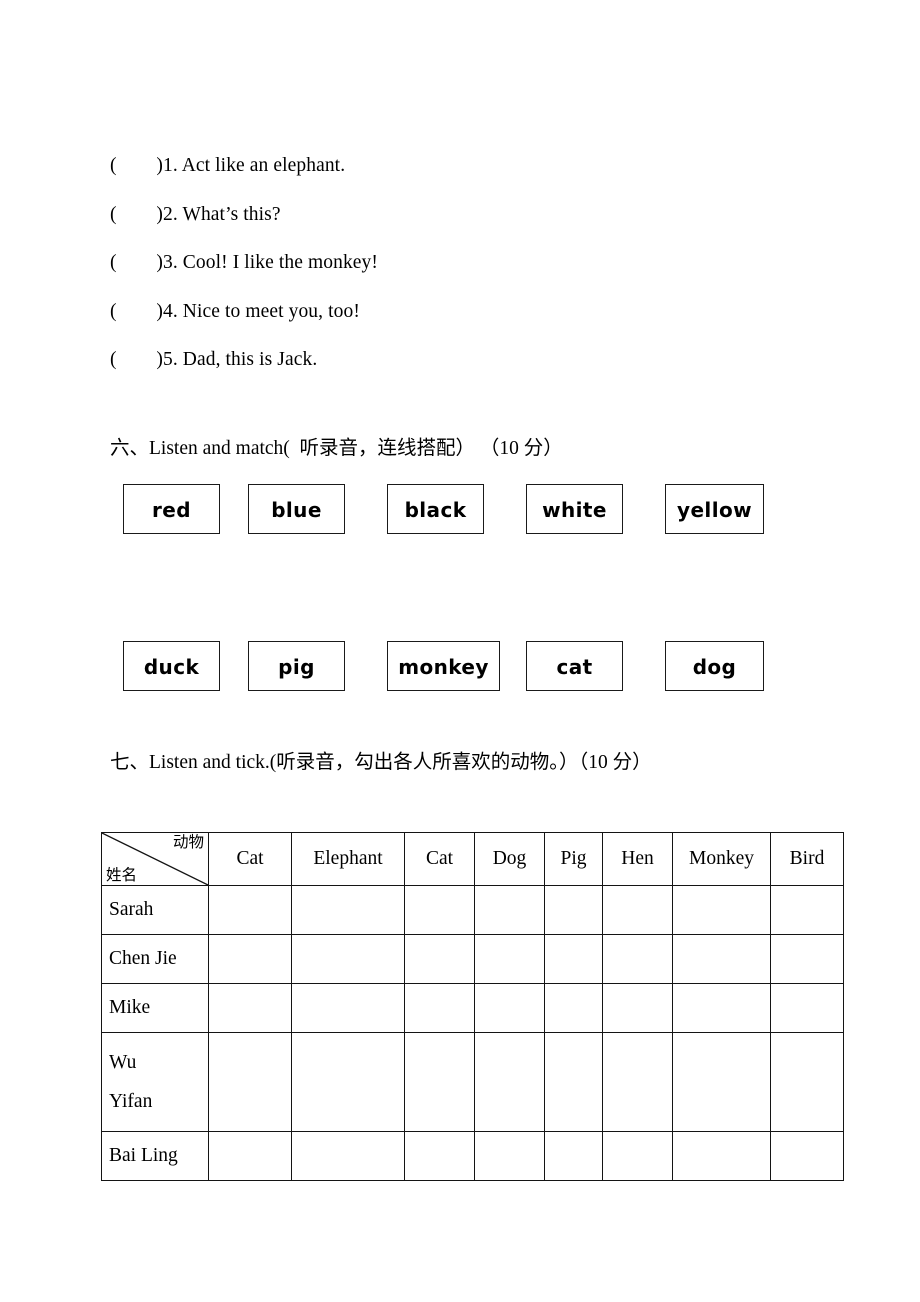 This screenshot has width=920, height=1302. What do you see at coordinates (155, 1156) in the screenshot?
I see `student-name-cell: Bai Ling` at bounding box center [155, 1156].